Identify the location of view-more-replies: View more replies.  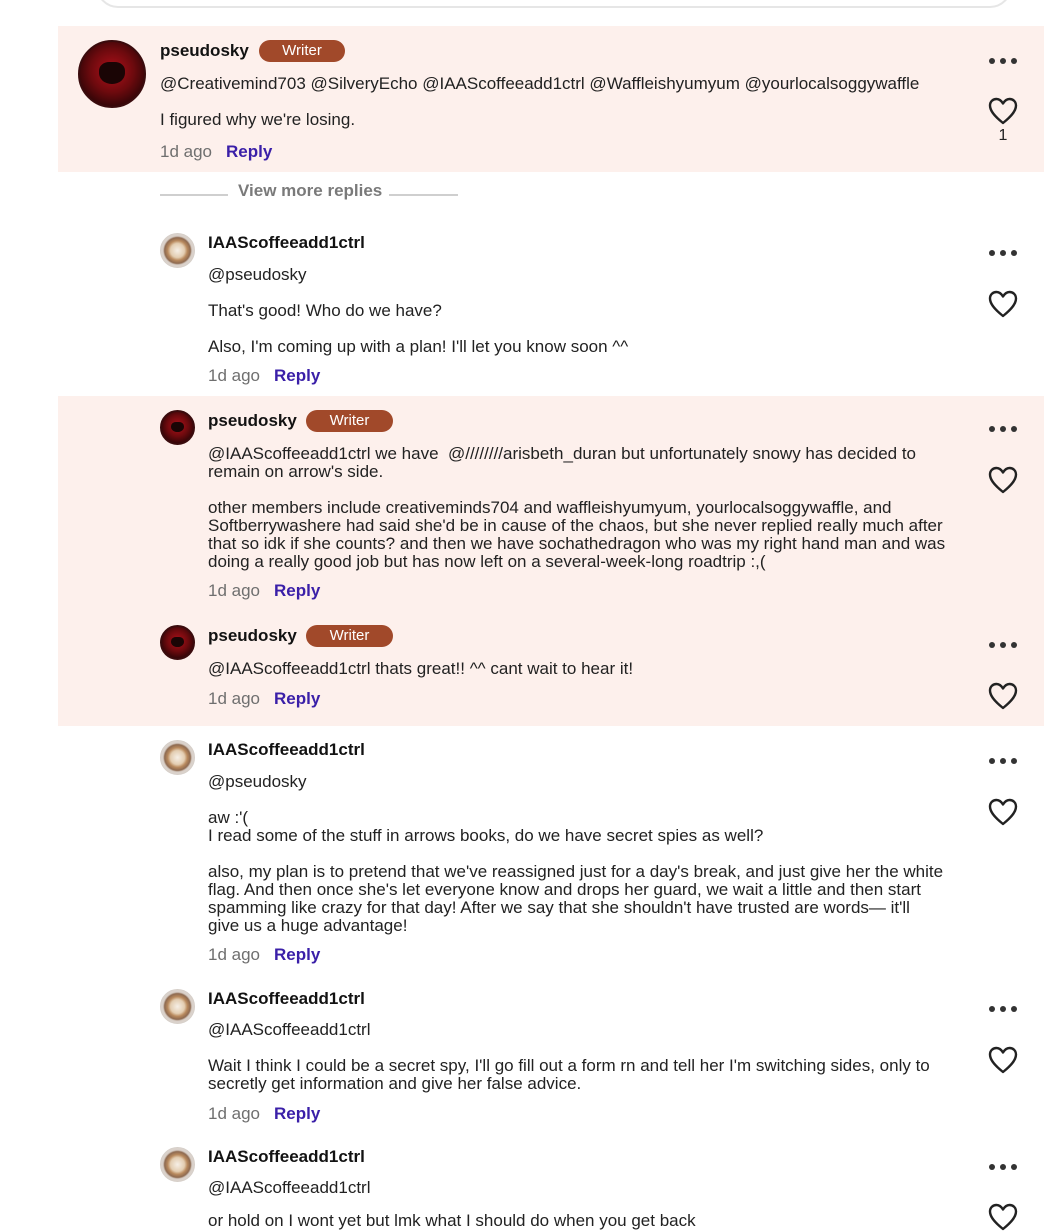
(309, 192).